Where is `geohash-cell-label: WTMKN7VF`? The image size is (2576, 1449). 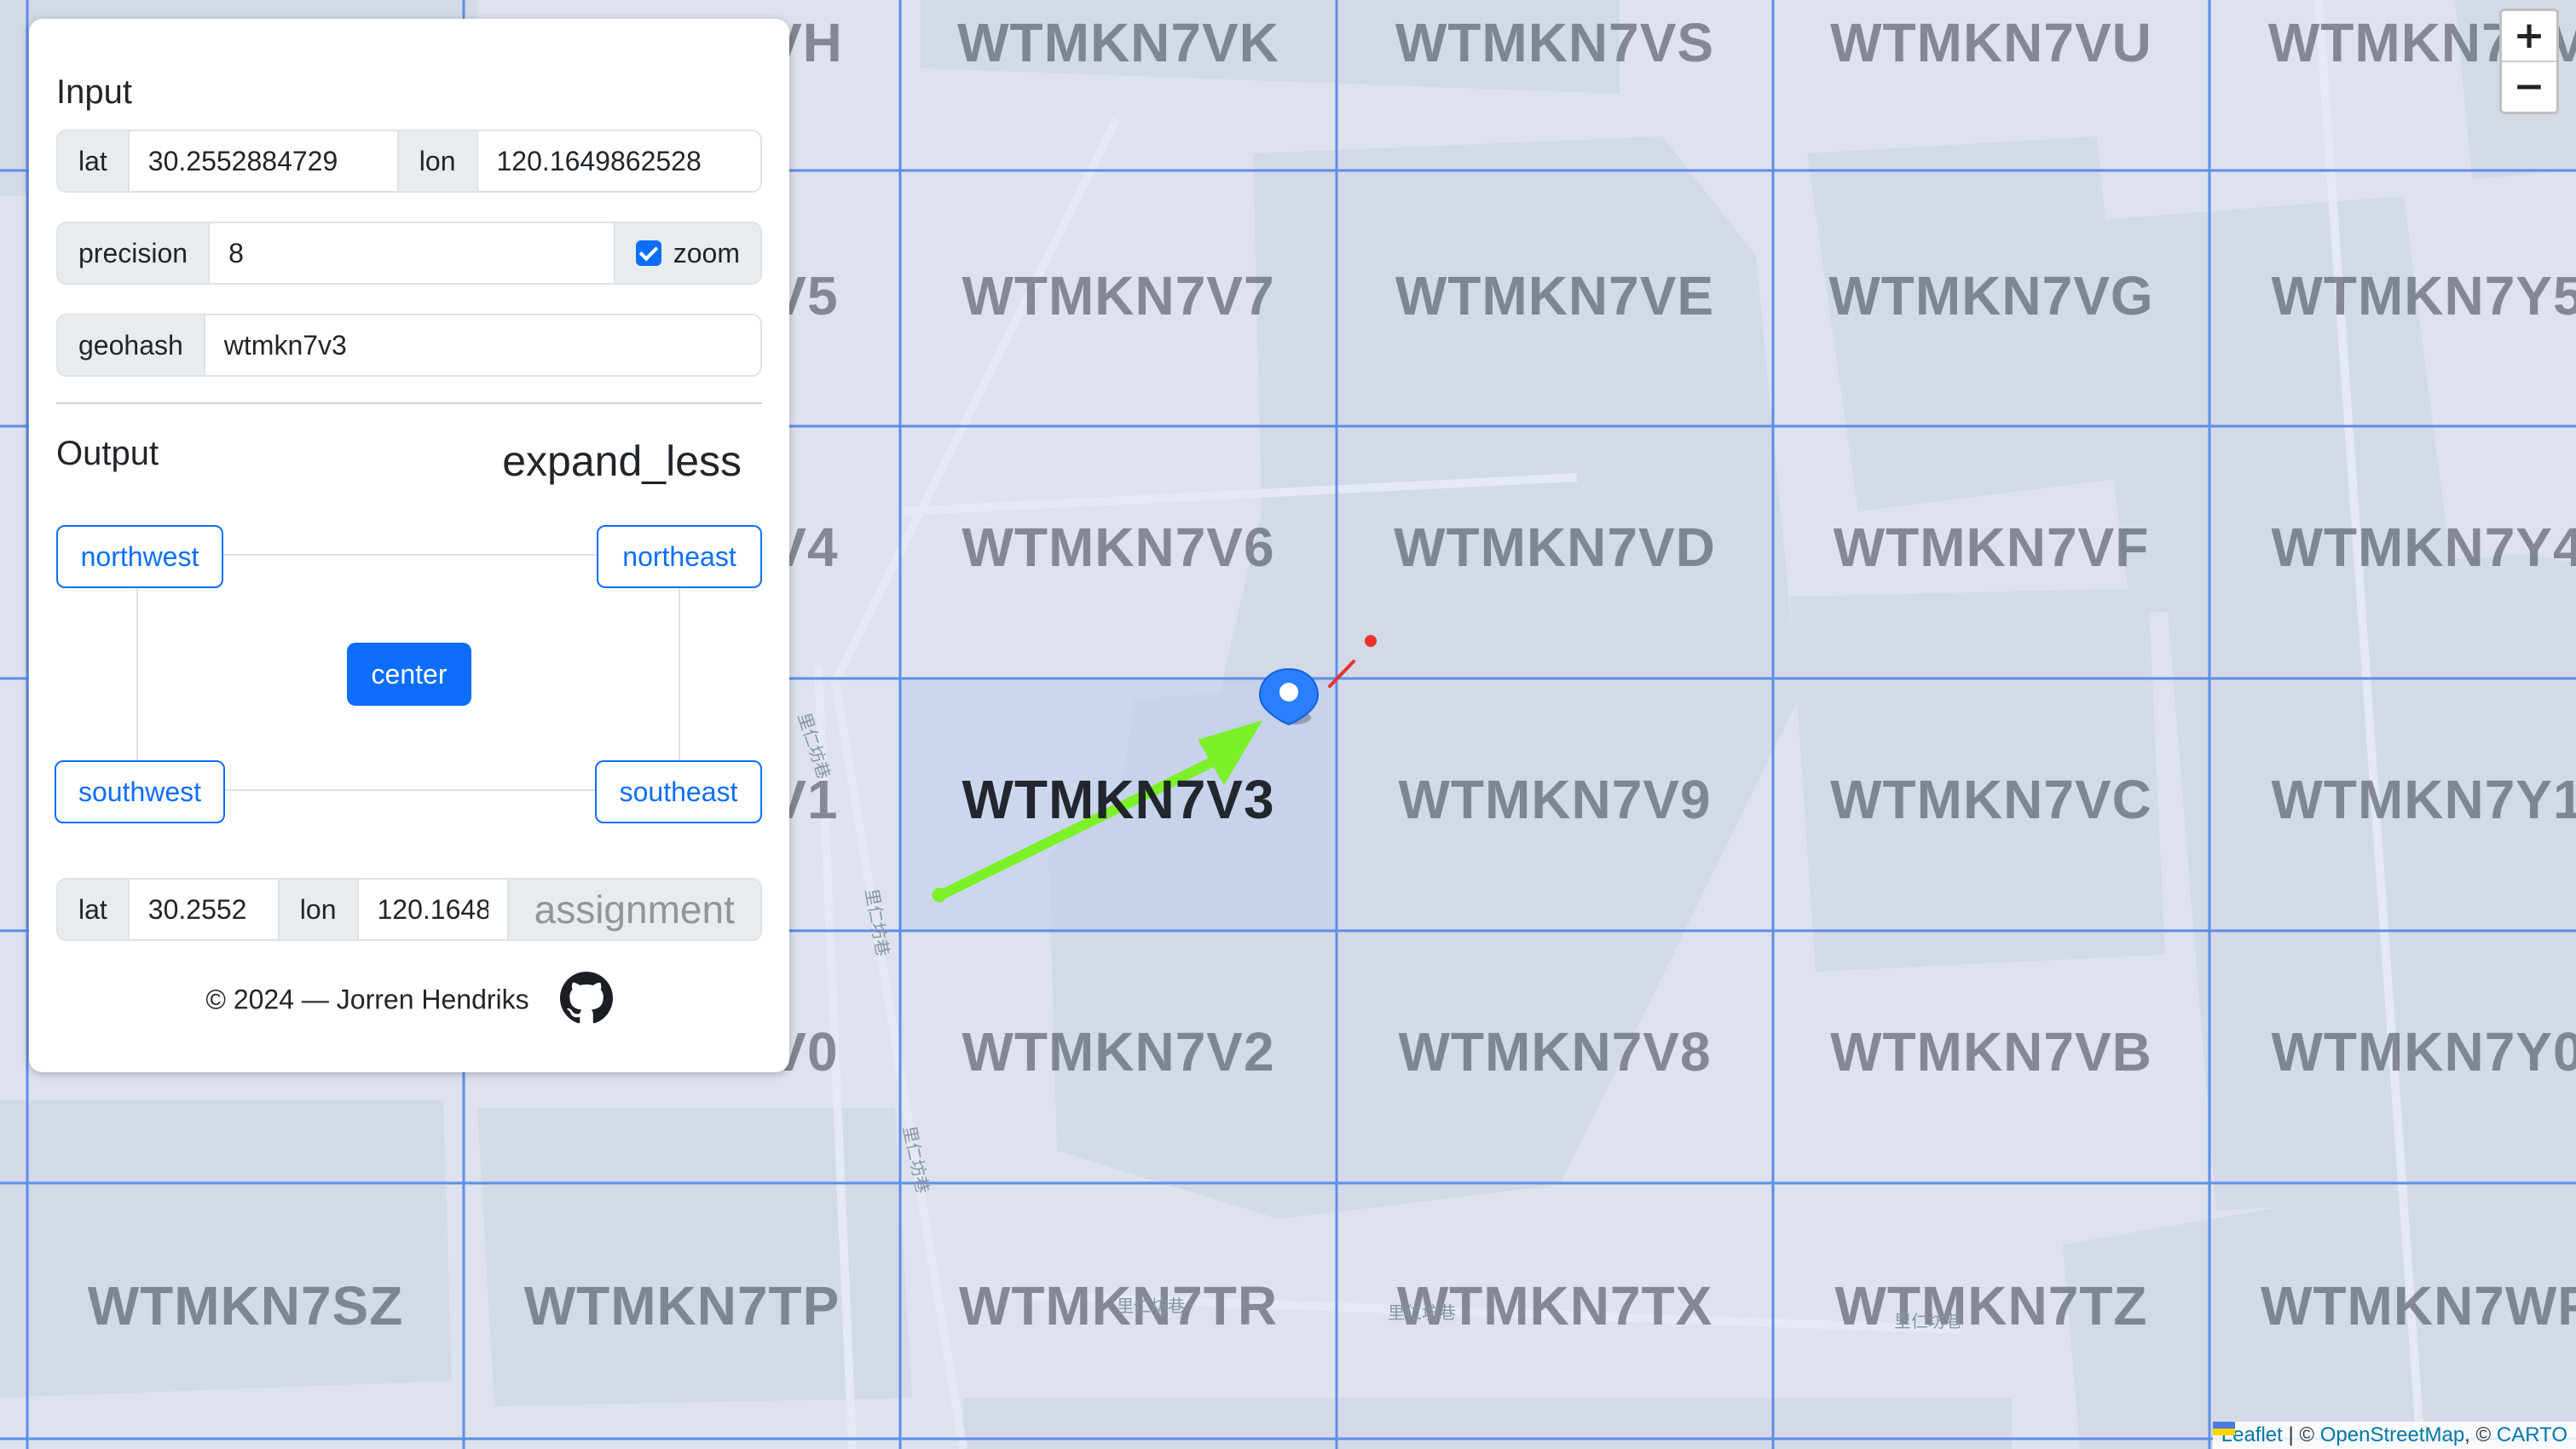
geohash-cell-label: WTMKN7VF is located at coordinates (1991, 547).